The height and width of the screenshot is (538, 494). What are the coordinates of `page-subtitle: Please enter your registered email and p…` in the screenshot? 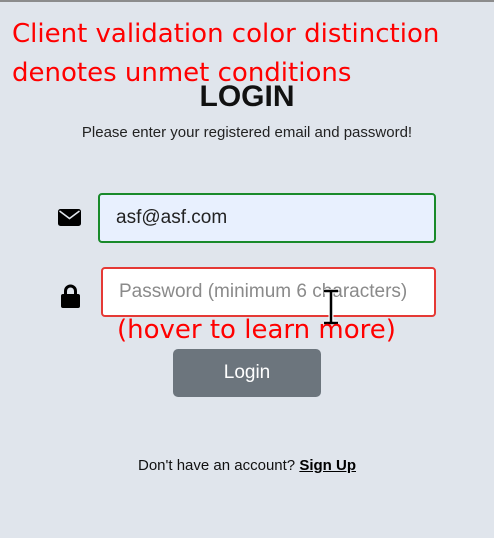 It's located at (247, 132).